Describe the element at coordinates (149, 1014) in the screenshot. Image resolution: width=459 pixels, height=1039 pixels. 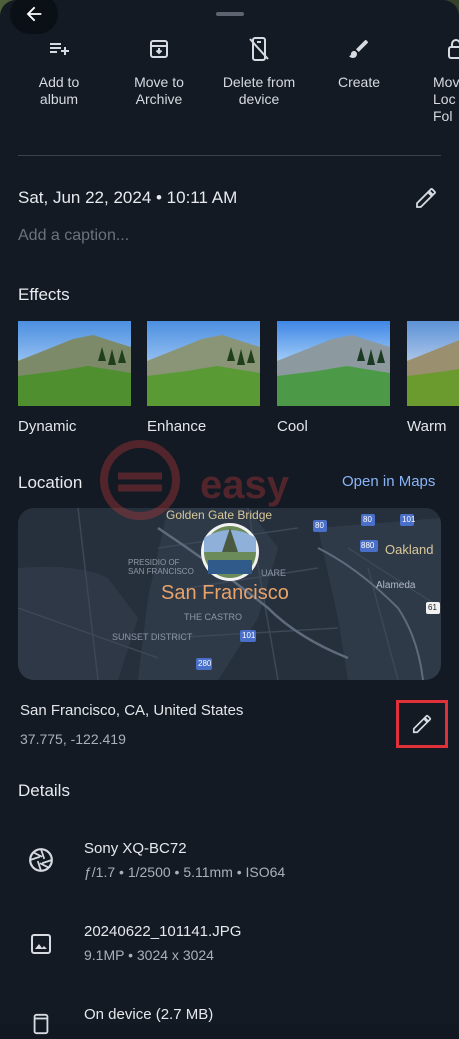
I see `storage-info: On device (2.7 MB)` at that location.